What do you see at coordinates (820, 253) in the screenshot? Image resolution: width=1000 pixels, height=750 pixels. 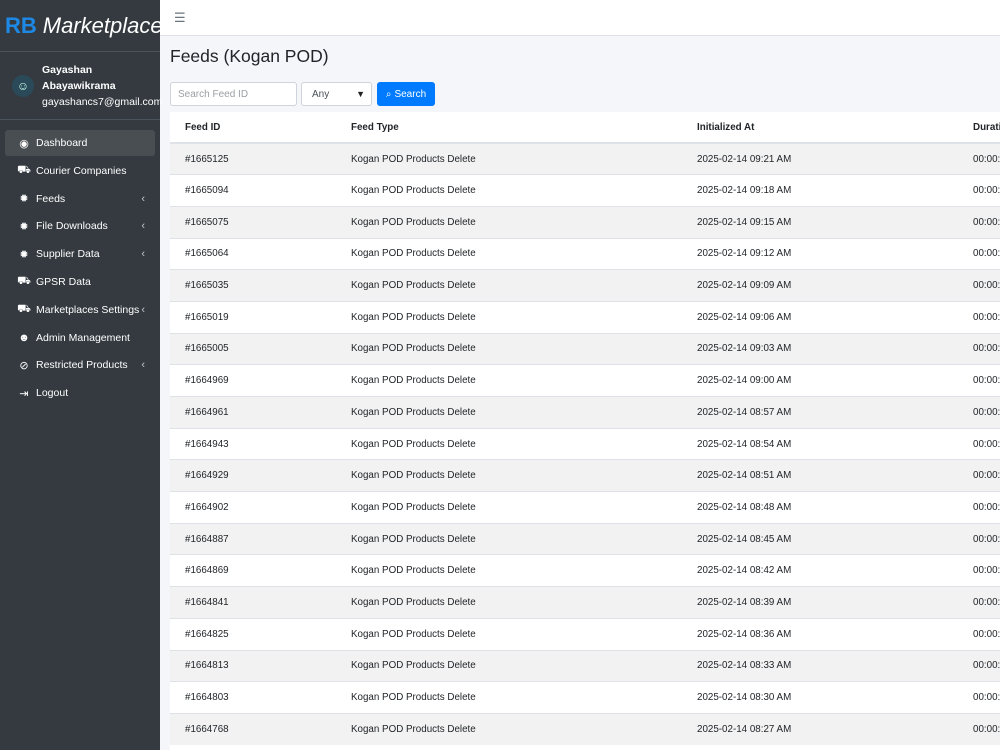 I see `cell-initialized-at: 2025-02-14 09:12 AM` at bounding box center [820, 253].